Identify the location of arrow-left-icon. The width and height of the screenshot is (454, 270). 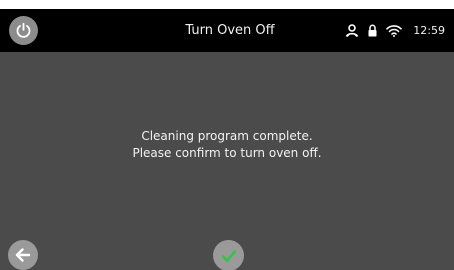
(23, 255).